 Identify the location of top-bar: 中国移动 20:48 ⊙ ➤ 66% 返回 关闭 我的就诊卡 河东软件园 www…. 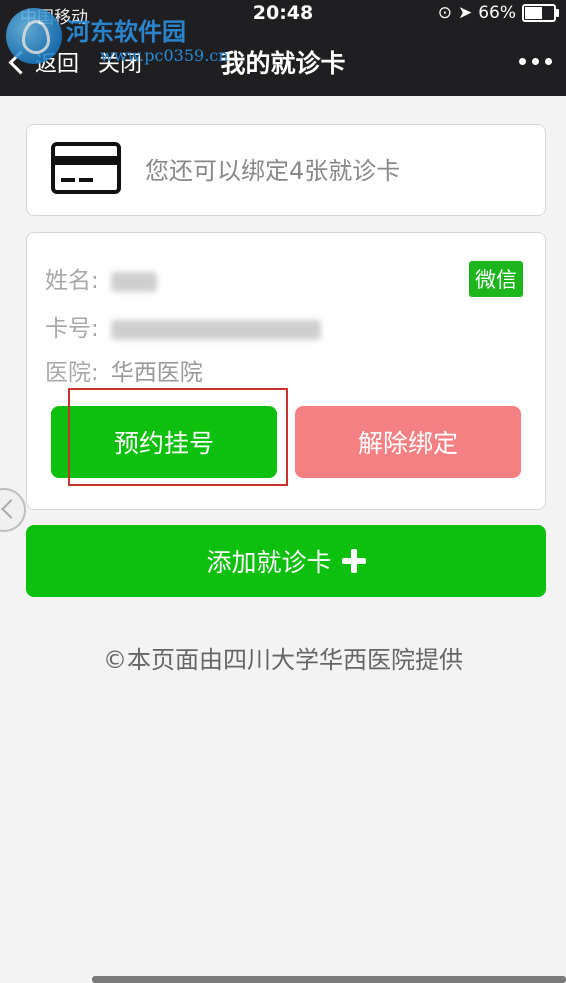
(283, 48).